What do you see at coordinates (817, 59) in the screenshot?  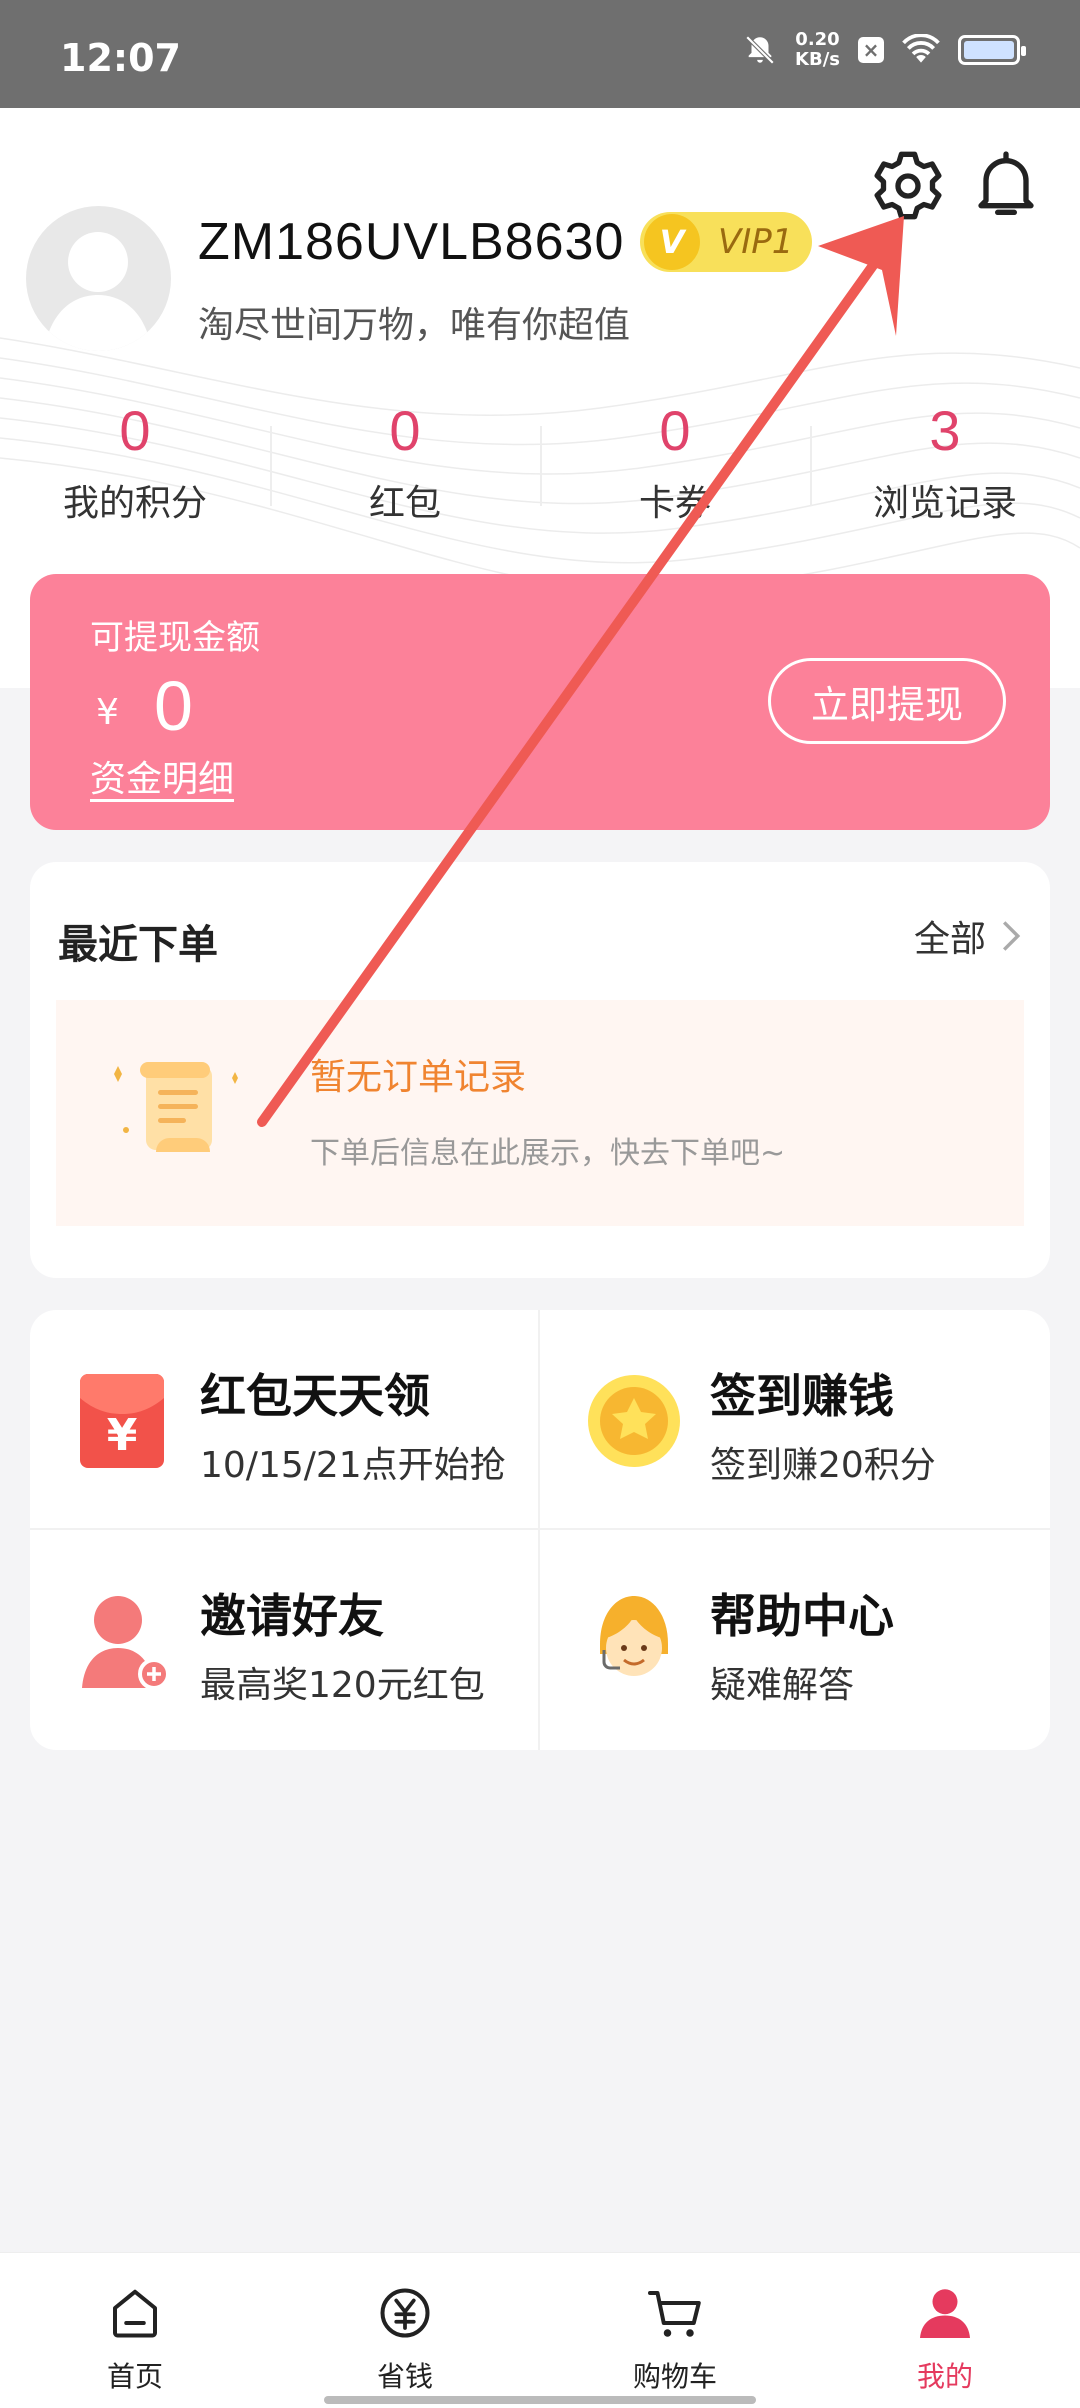 I see `net-speed-unit: KB/s` at bounding box center [817, 59].